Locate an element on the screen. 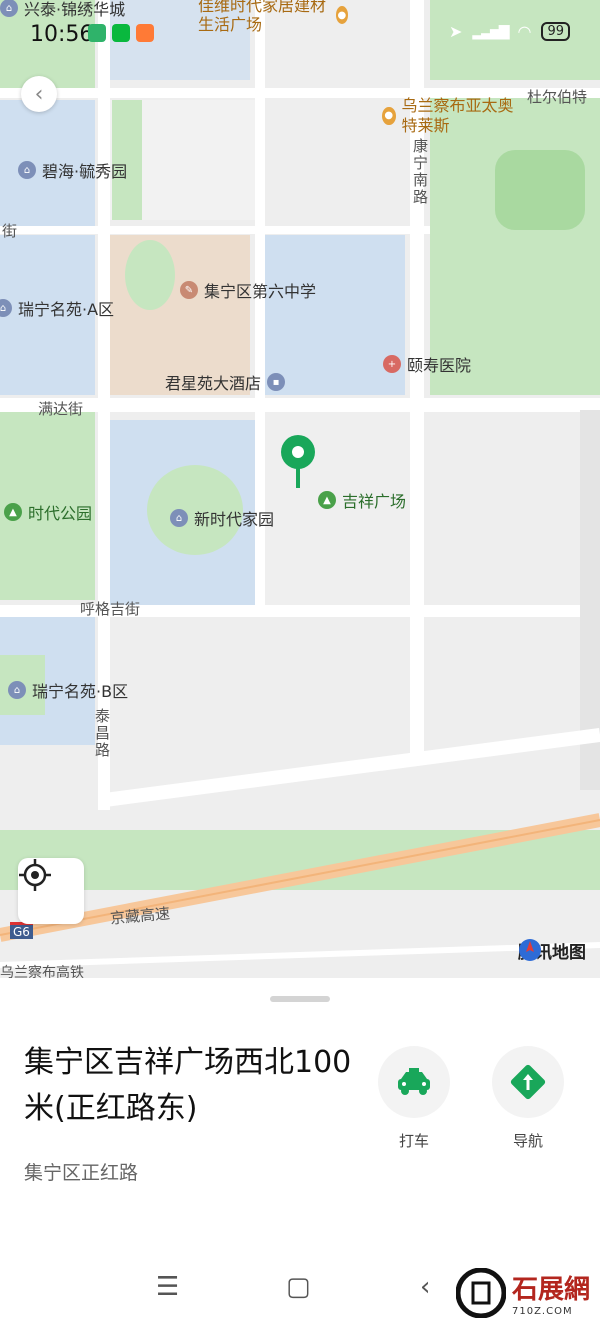 The height and width of the screenshot is (1333, 600). poi-hospital: + 颐寿医院 is located at coordinates (427, 364).